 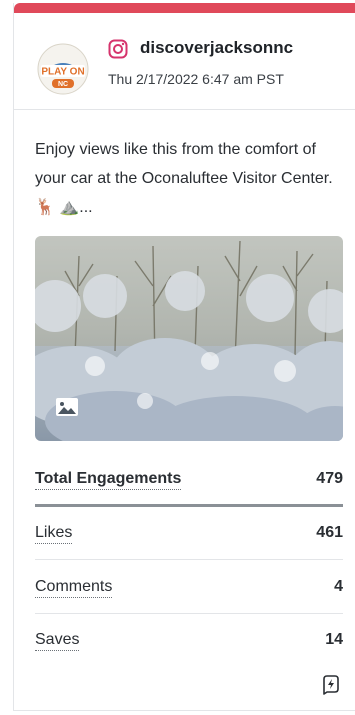 I want to click on total-engagements-value: 479, so click(x=329, y=478).